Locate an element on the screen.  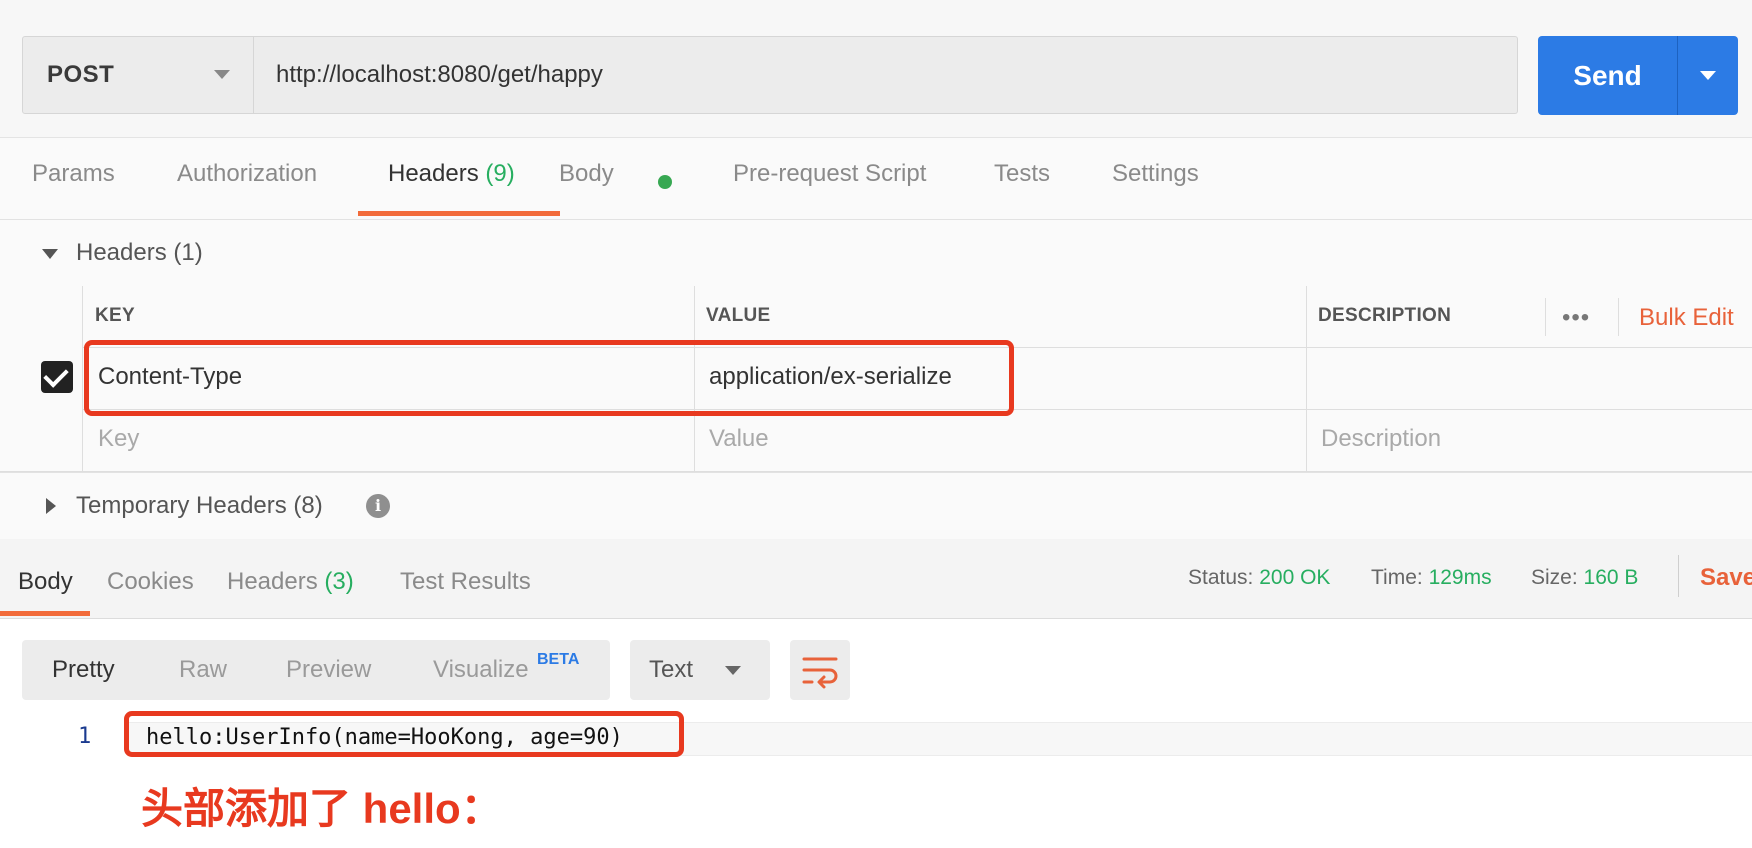
wrap-lines-button is located at coordinates (820, 670).